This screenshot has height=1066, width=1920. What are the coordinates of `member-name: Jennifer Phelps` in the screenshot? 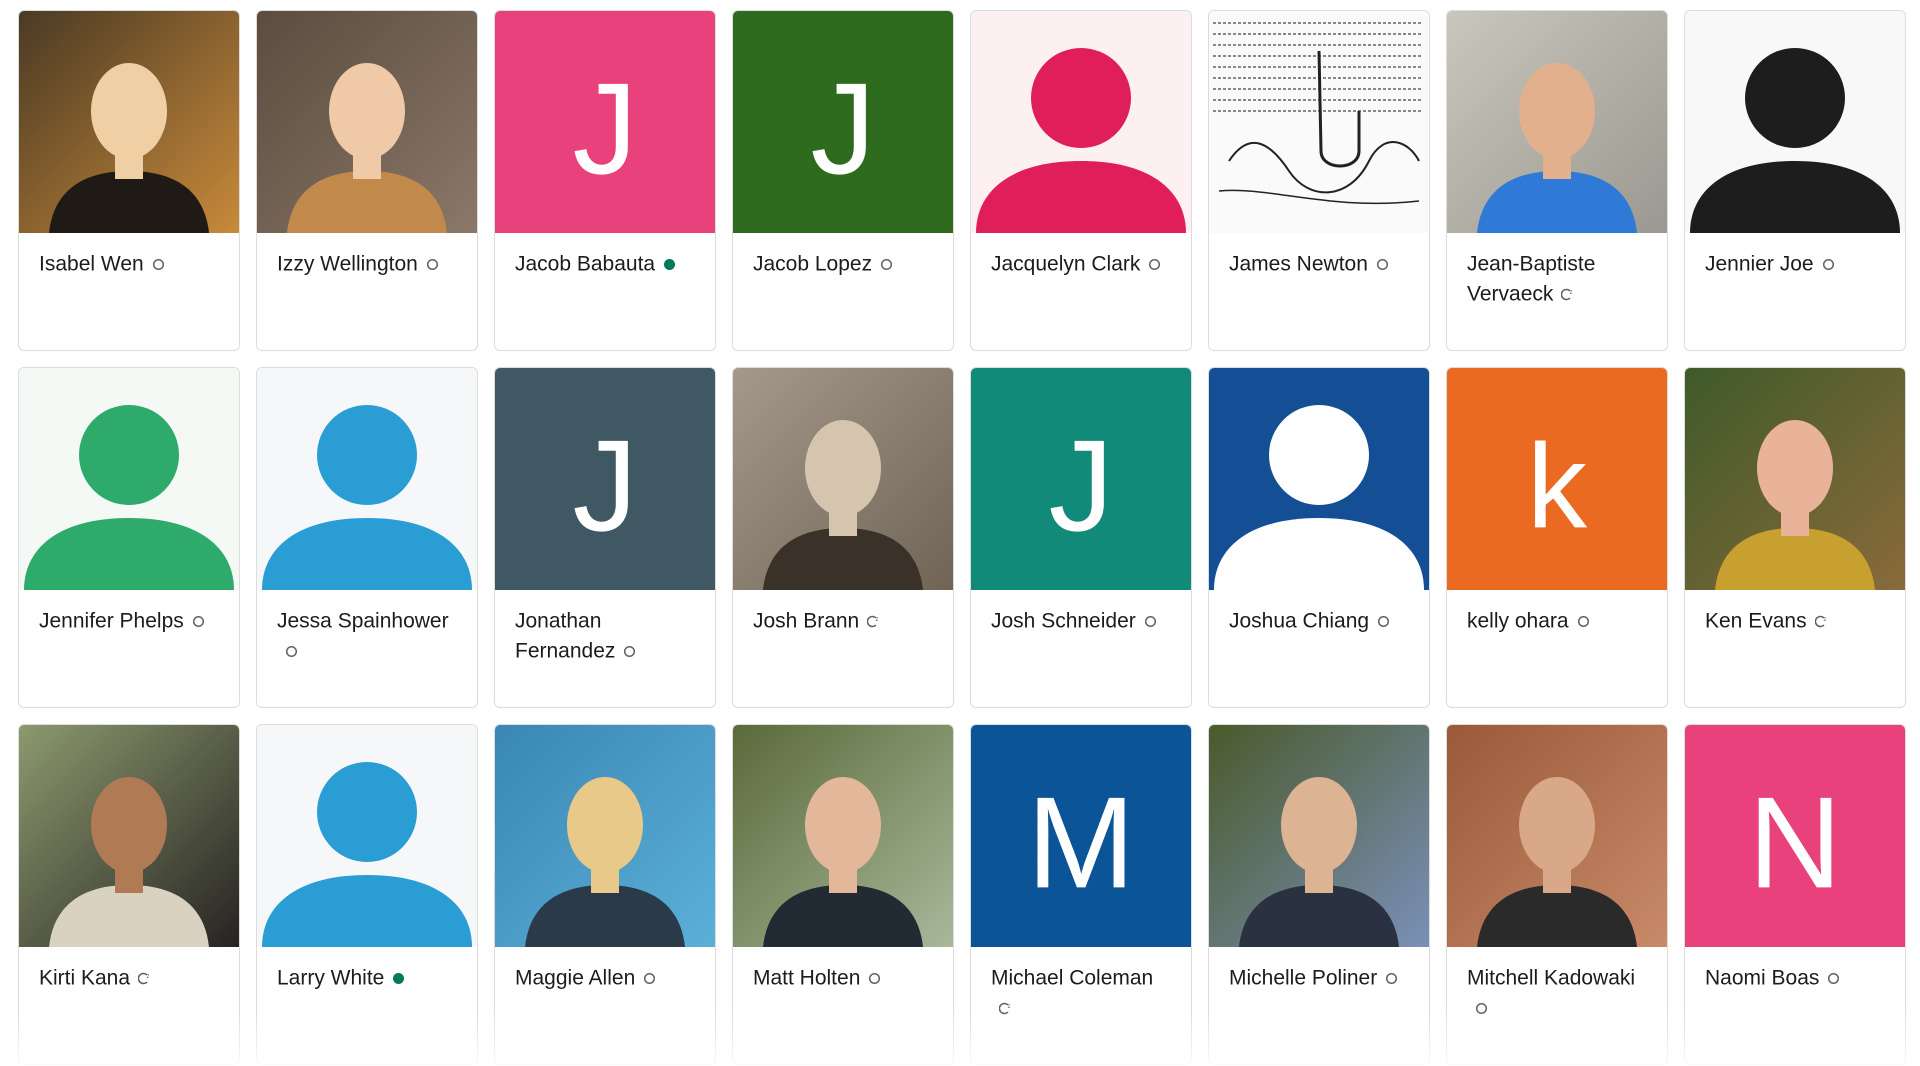 It's located at (111, 620).